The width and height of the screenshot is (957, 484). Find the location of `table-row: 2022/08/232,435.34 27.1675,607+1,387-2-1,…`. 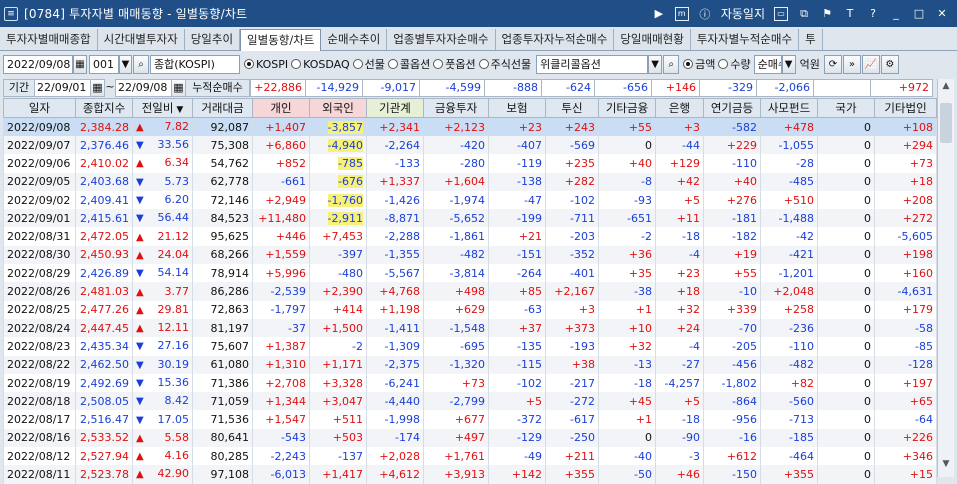

table-row: 2022/08/232,435.34 27.1675,607+1,387-2-1,… is located at coordinates (470, 346).